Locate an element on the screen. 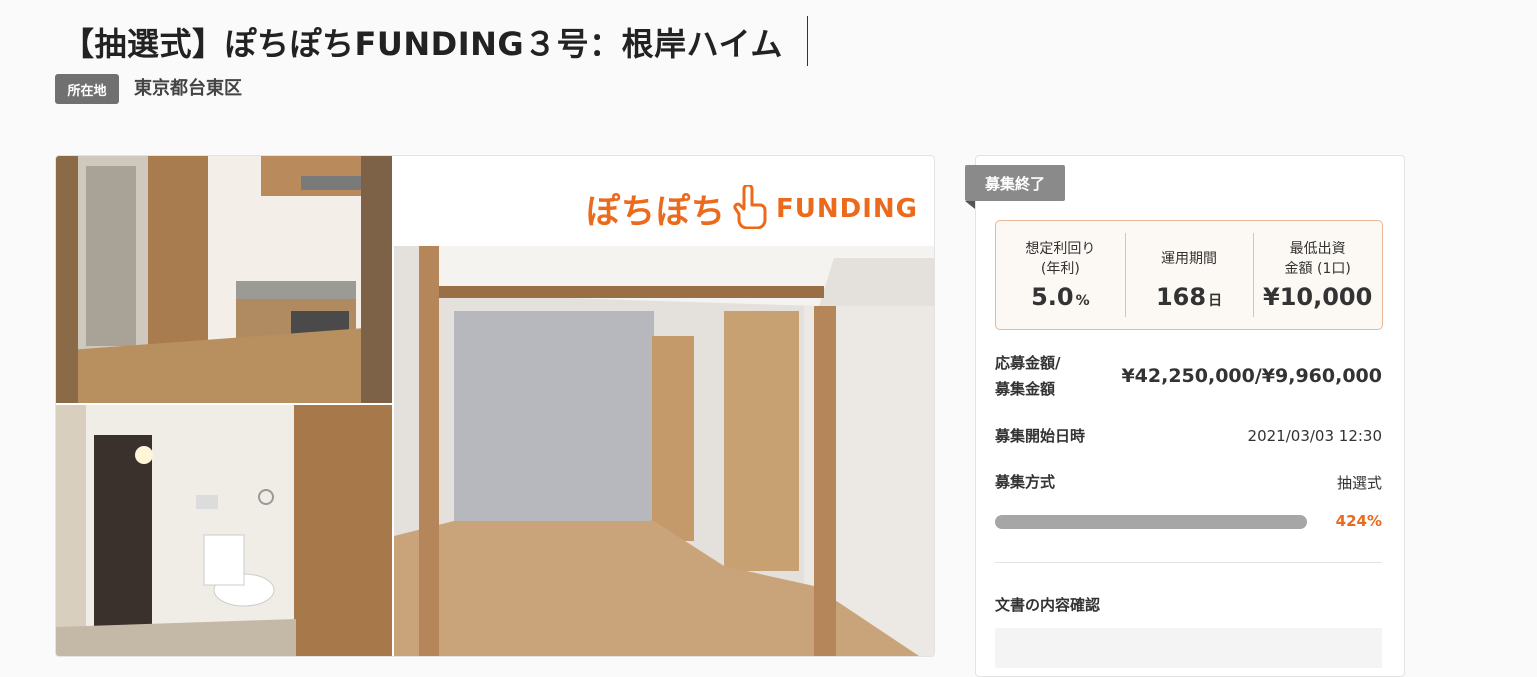 The height and width of the screenshot is (677, 1537). amount-row: 応募金額/ 募集金額 ¥42,250,000/¥9,960,000 is located at coordinates (1188, 376).